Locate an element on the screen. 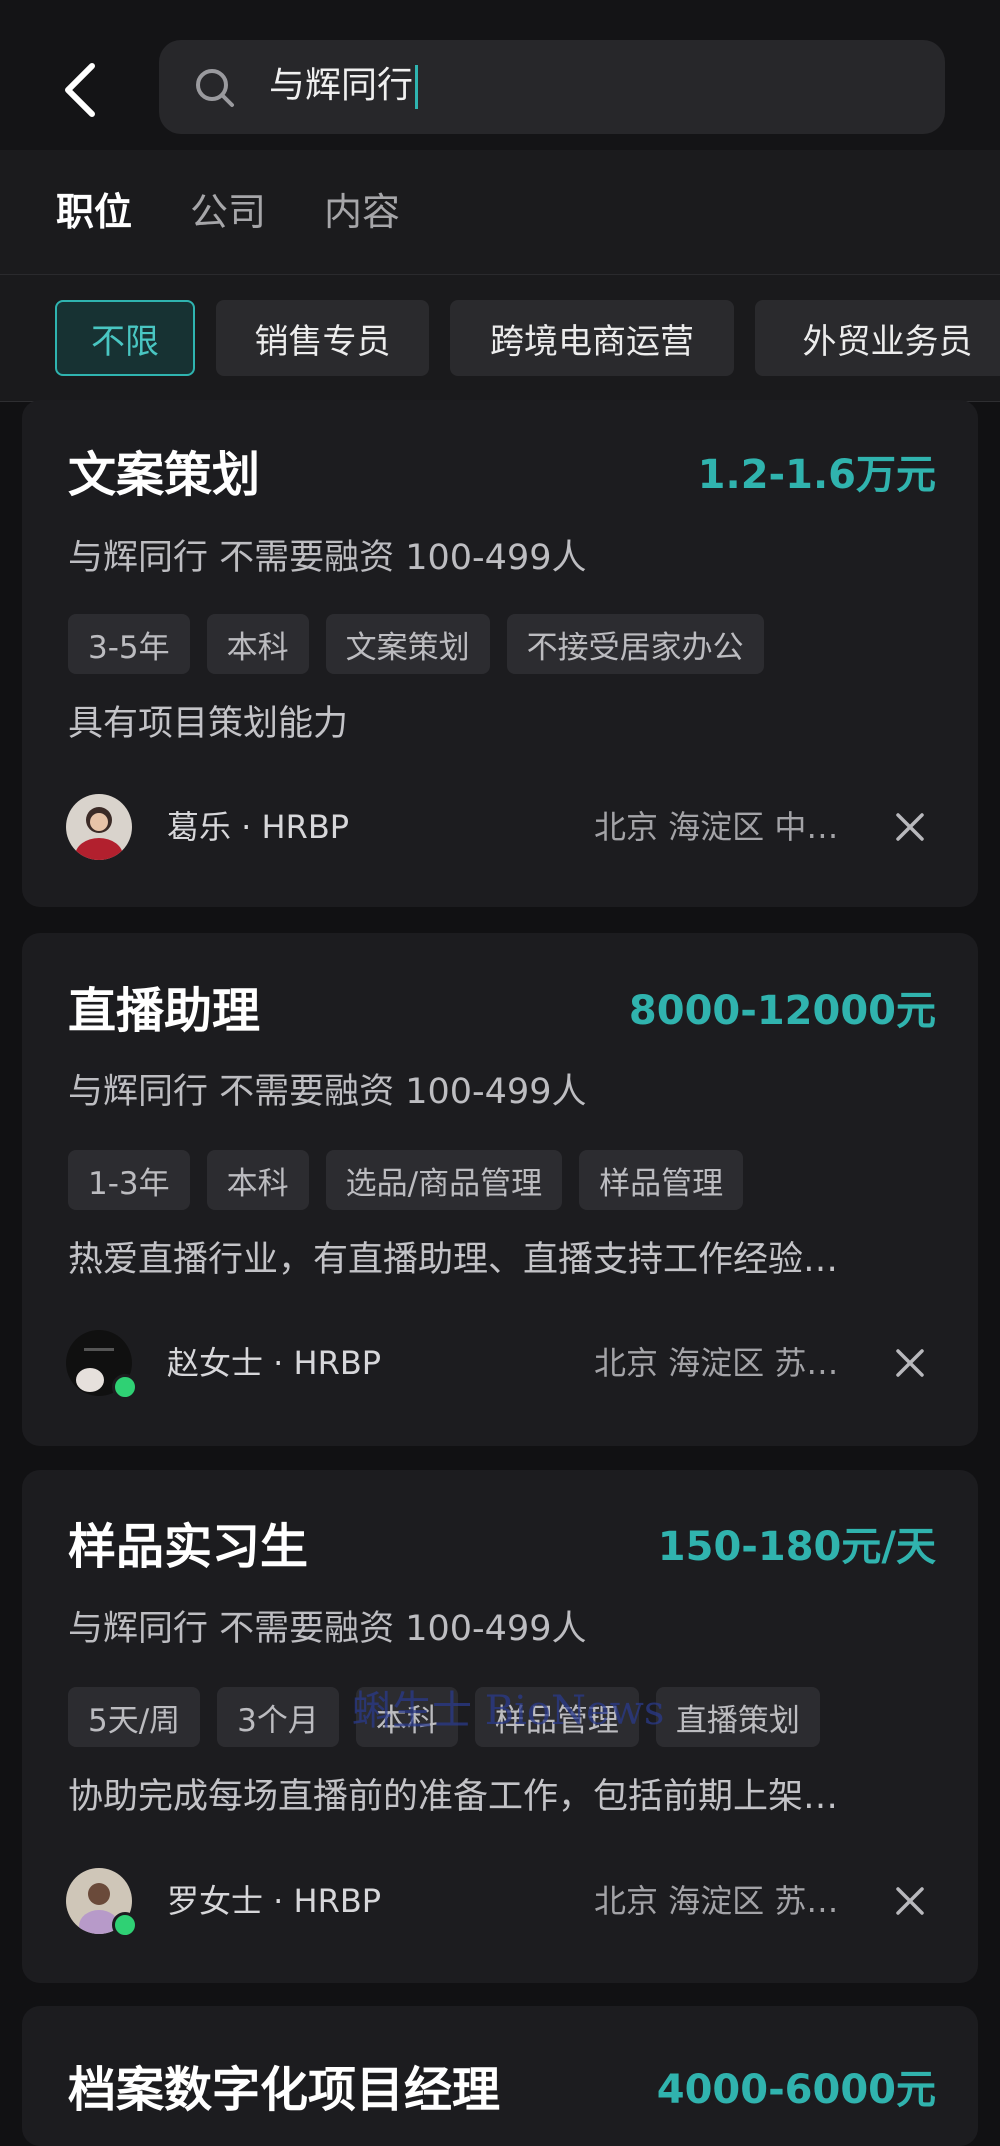  filter-chip-foreign-trade: 外贸业务员 is located at coordinates (877, 338).